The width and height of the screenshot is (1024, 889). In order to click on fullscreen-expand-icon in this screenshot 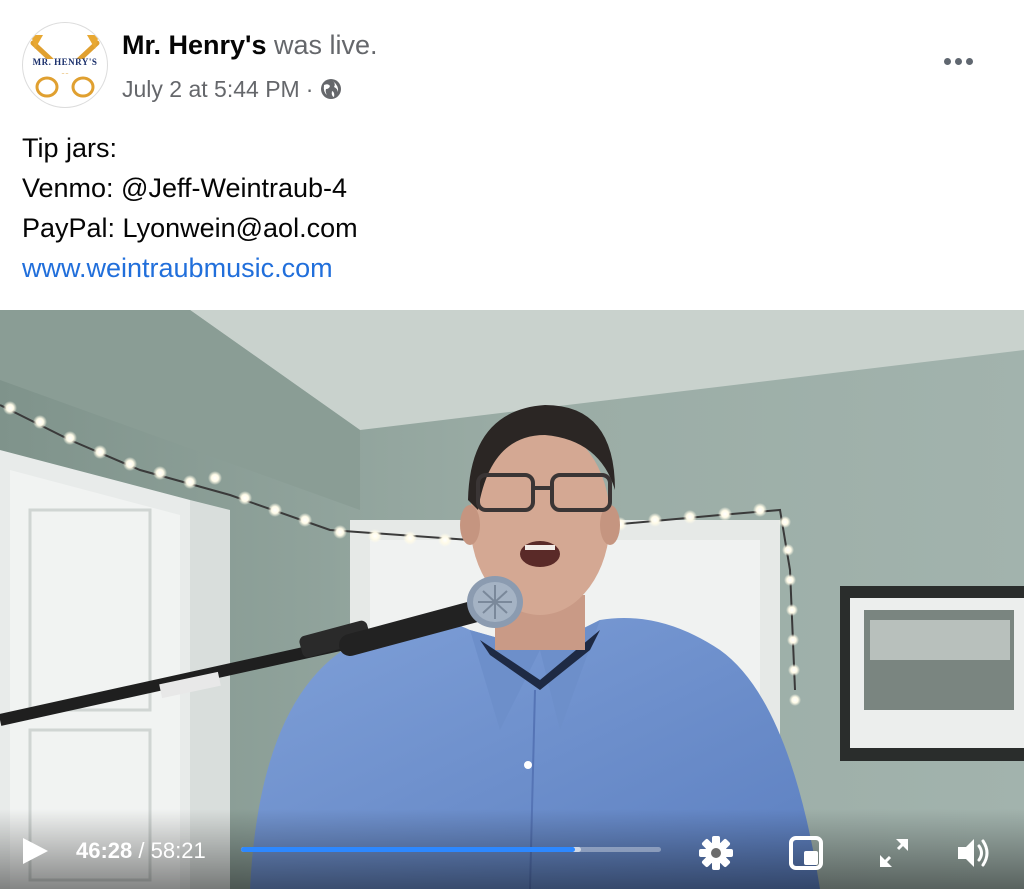, I will do `click(894, 853)`.